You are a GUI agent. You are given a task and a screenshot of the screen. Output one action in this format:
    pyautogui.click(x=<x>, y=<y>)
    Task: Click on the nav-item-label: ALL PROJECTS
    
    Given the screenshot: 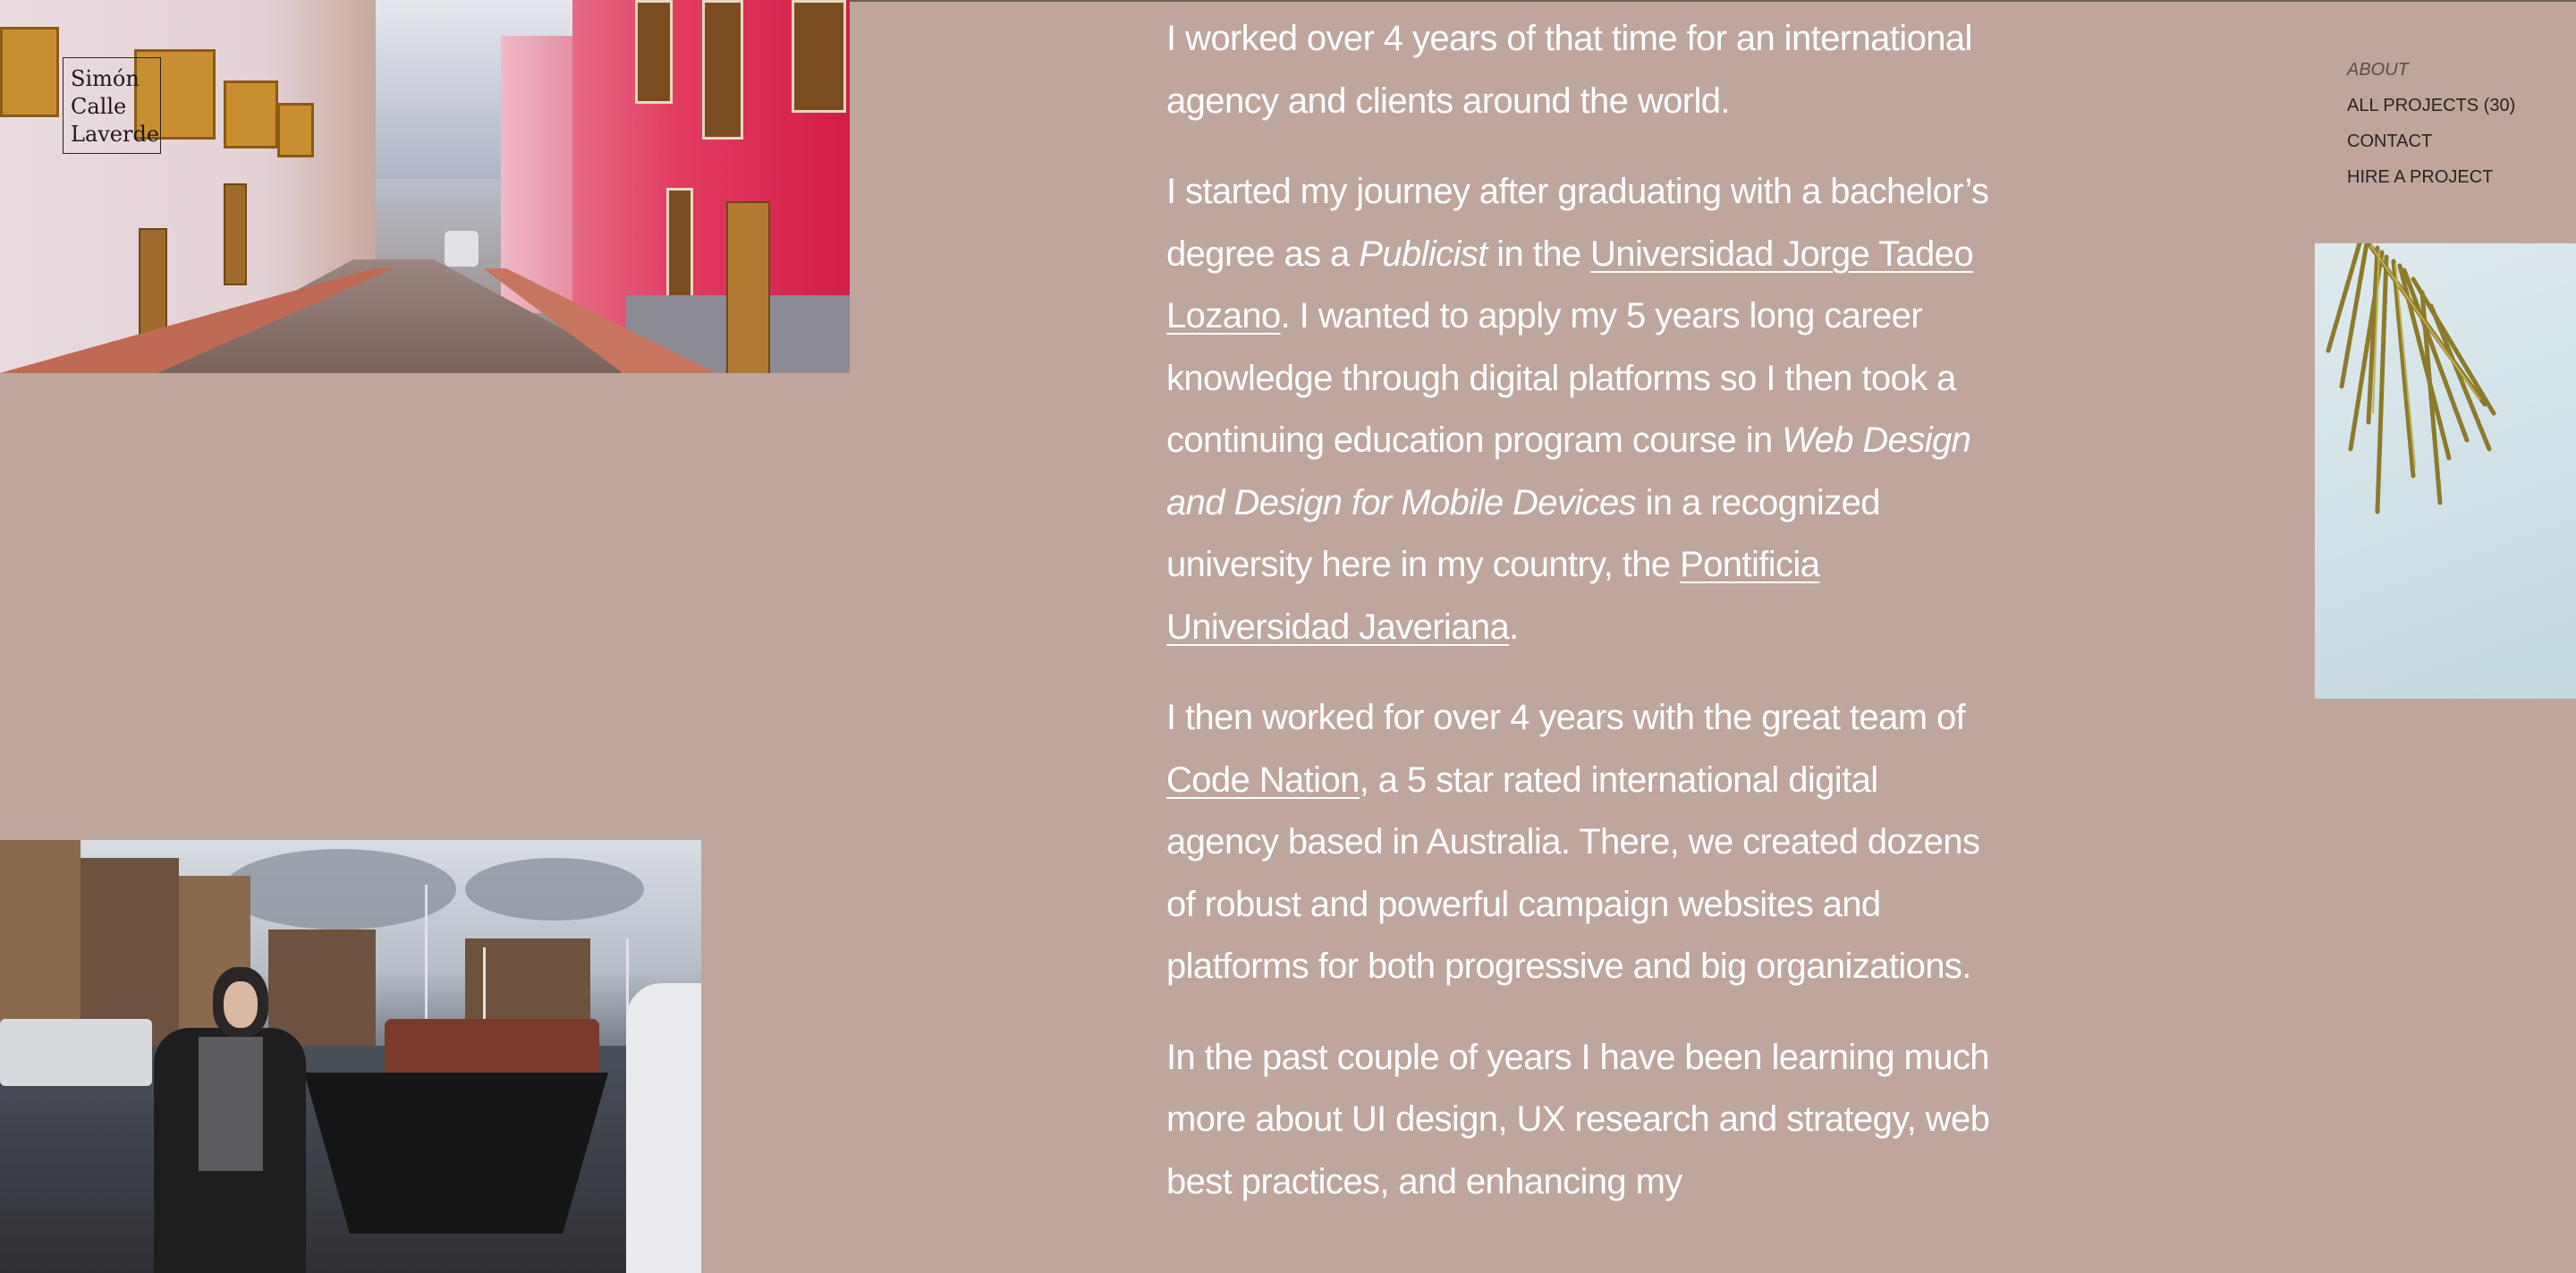 What is the action you would take?
    pyautogui.click(x=2413, y=105)
    